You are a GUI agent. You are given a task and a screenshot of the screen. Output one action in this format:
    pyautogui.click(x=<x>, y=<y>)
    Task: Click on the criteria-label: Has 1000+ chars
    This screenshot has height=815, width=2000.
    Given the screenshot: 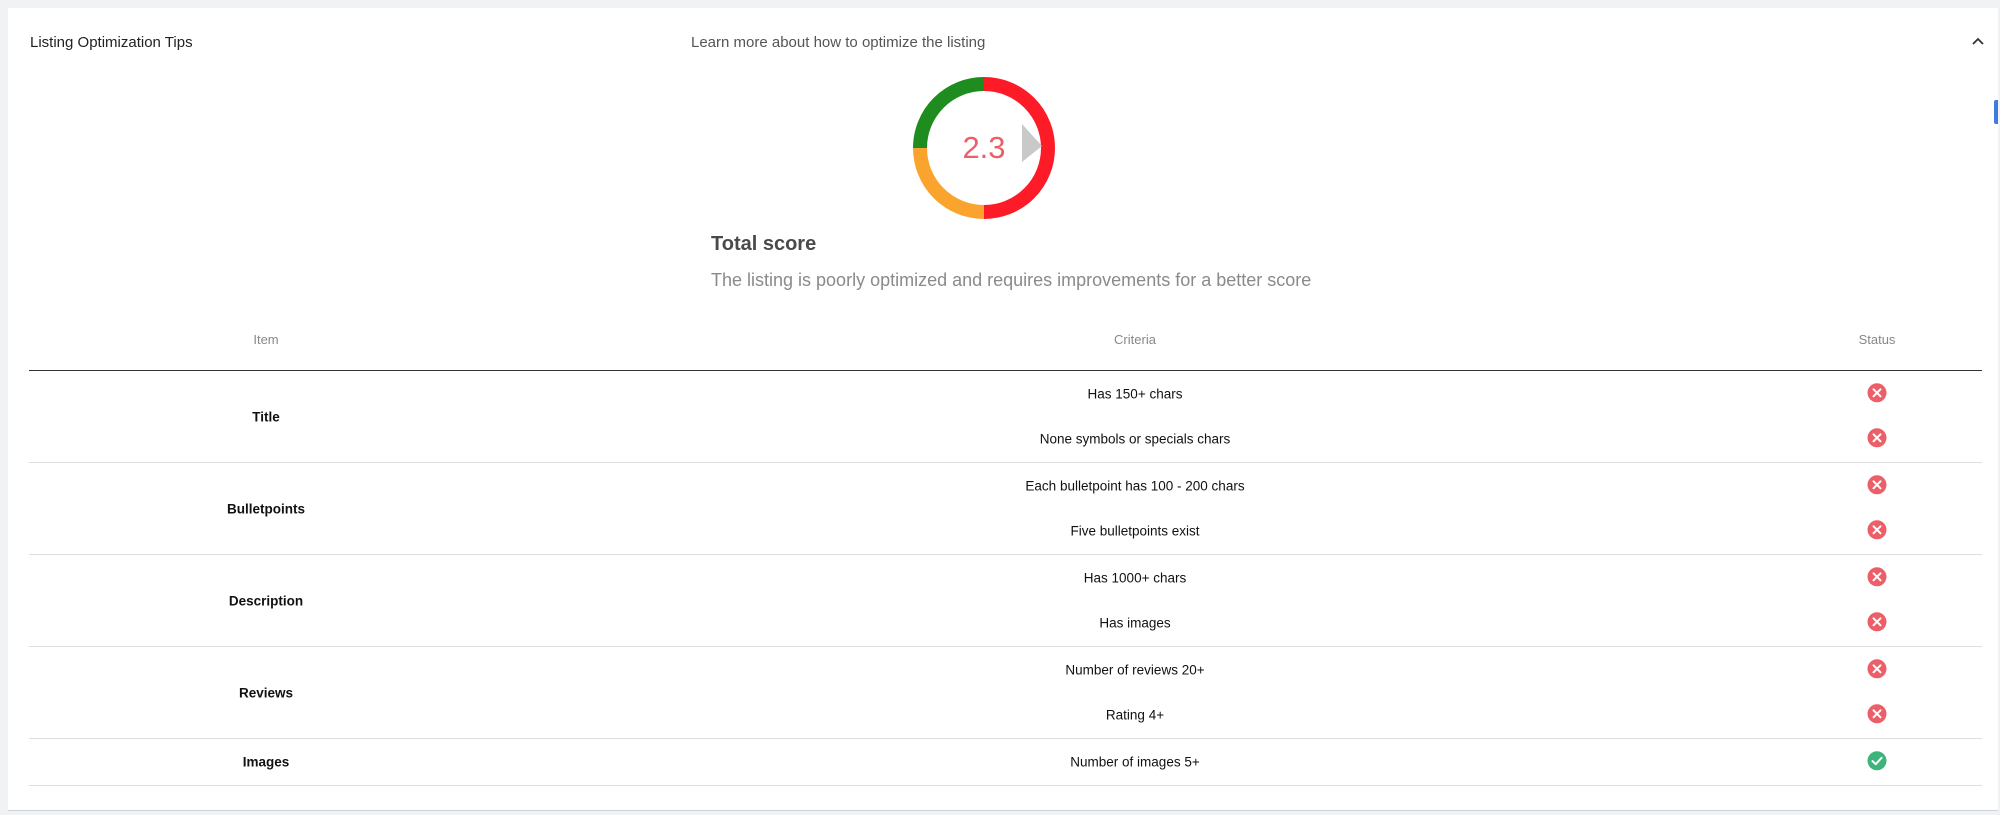 What is the action you would take?
    pyautogui.click(x=1135, y=578)
    